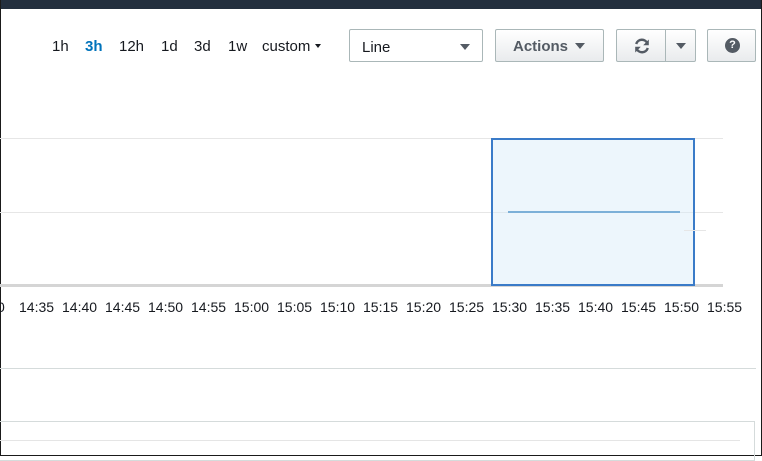  Describe the element at coordinates (80, 307) in the screenshot. I see `x-tick-label: 14:40` at that location.